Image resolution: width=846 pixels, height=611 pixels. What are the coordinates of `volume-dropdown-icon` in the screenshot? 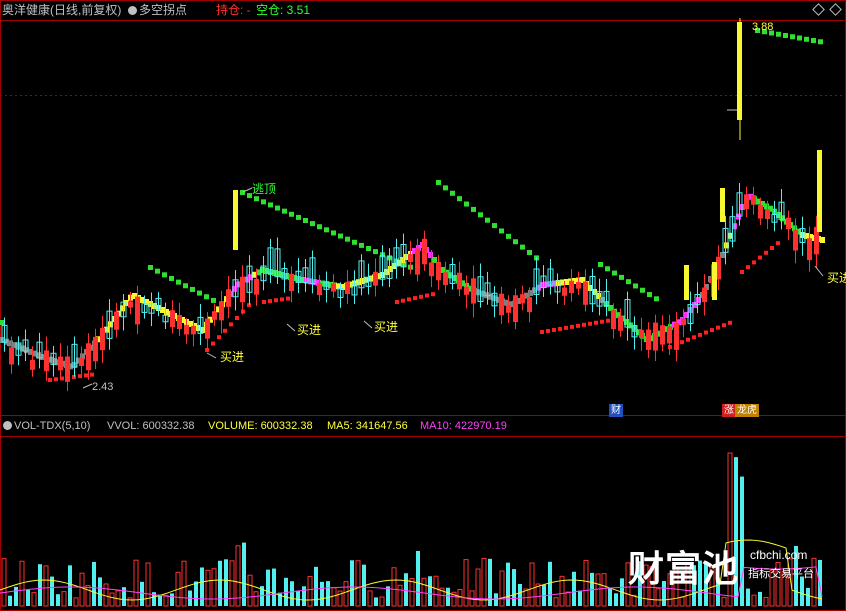 It's located at (7, 425).